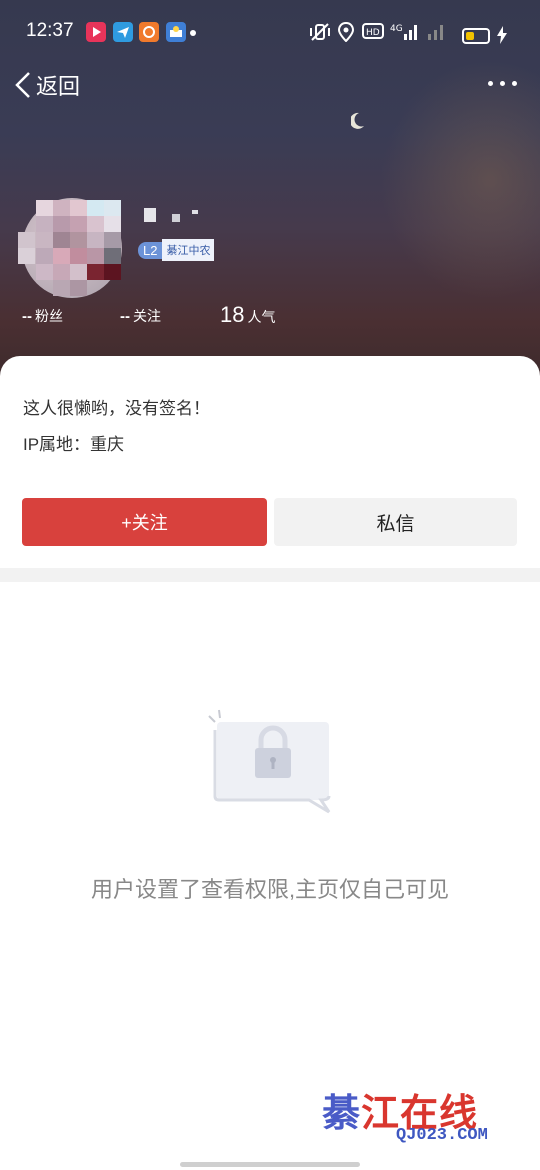  I want to click on header-glow, so click(460, 180).